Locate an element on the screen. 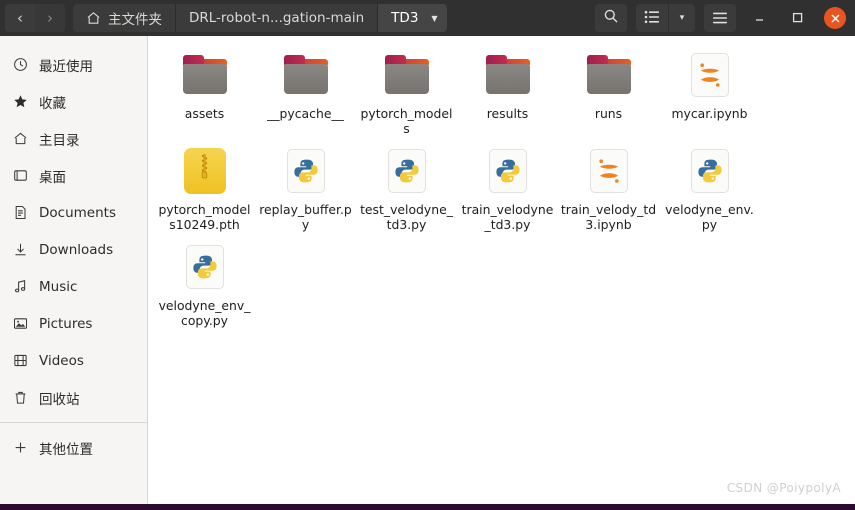  breadcrumb-item-project: DRL-robot-n...gation-main is located at coordinates (277, 18).